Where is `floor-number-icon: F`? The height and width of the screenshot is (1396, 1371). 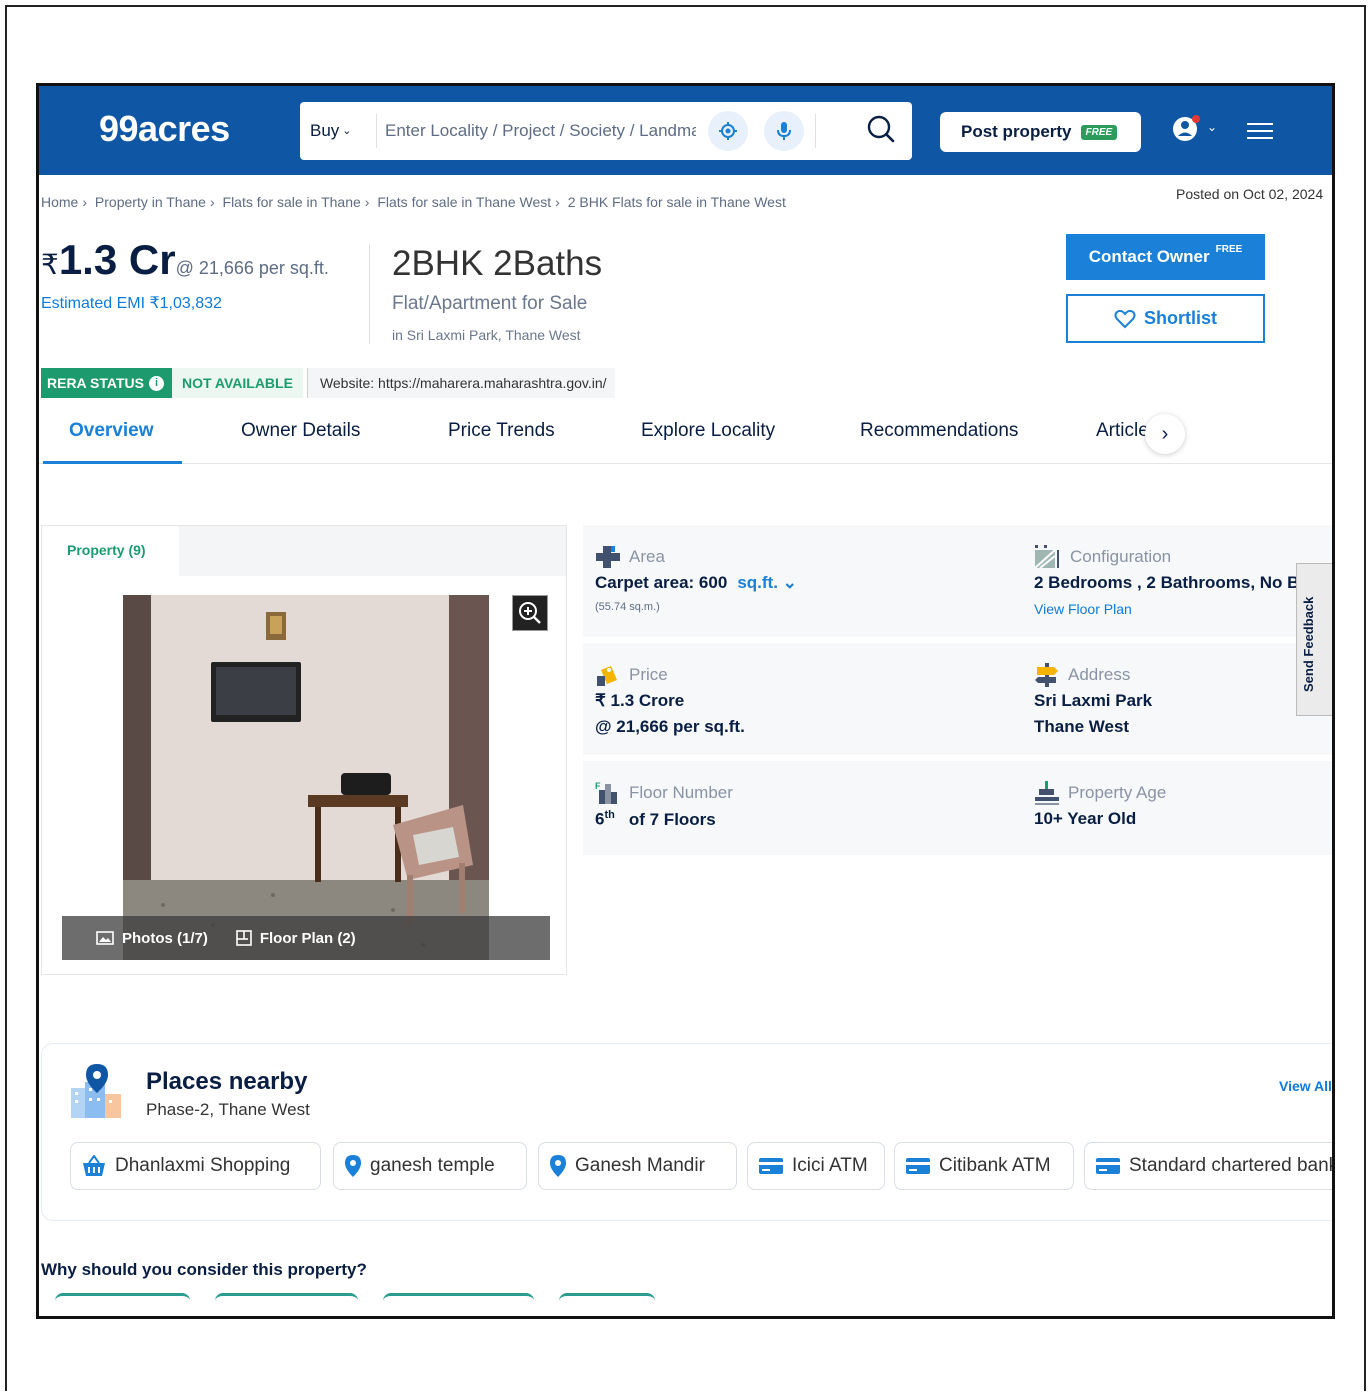
floor-number-icon: F is located at coordinates (606, 792).